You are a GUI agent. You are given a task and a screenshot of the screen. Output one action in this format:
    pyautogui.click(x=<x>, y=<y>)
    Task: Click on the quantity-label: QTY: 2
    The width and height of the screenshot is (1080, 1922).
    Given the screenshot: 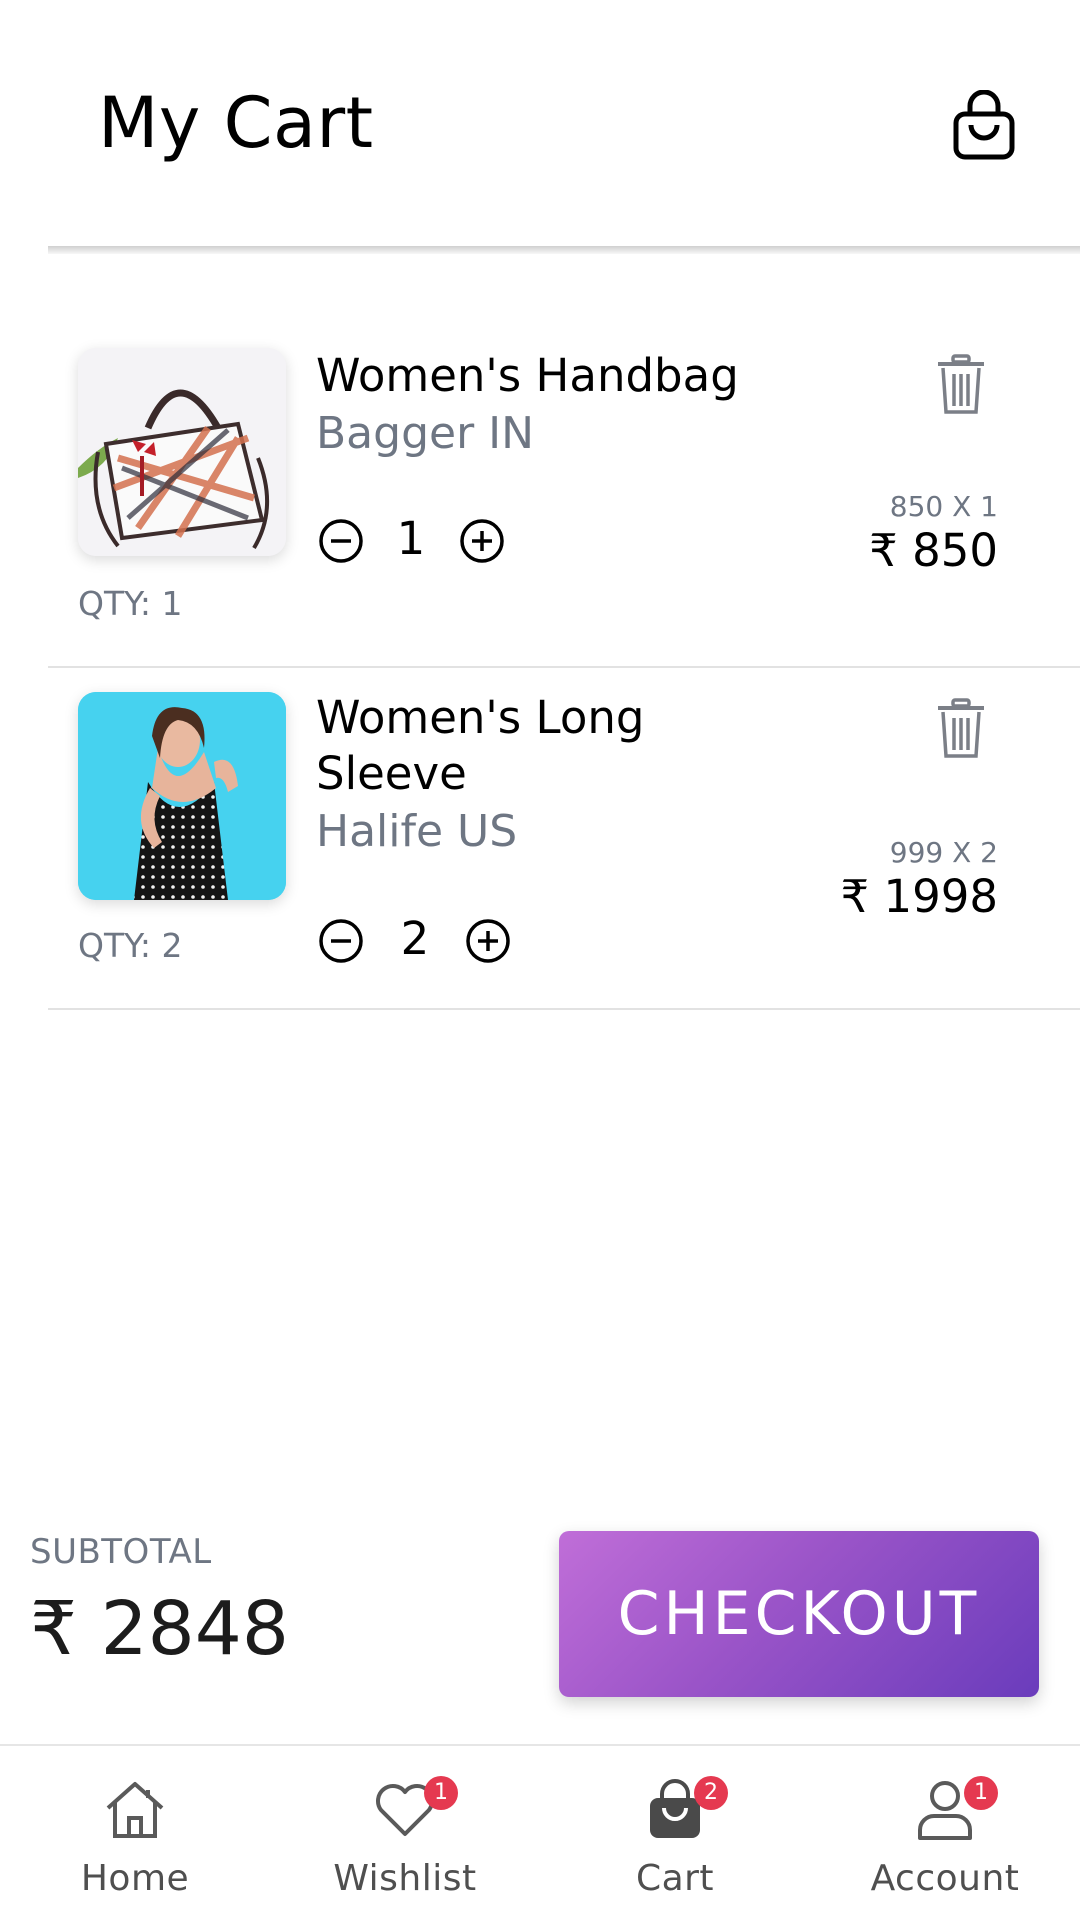 What is the action you would take?
    pyautogui.click(x=130, y=945)
    